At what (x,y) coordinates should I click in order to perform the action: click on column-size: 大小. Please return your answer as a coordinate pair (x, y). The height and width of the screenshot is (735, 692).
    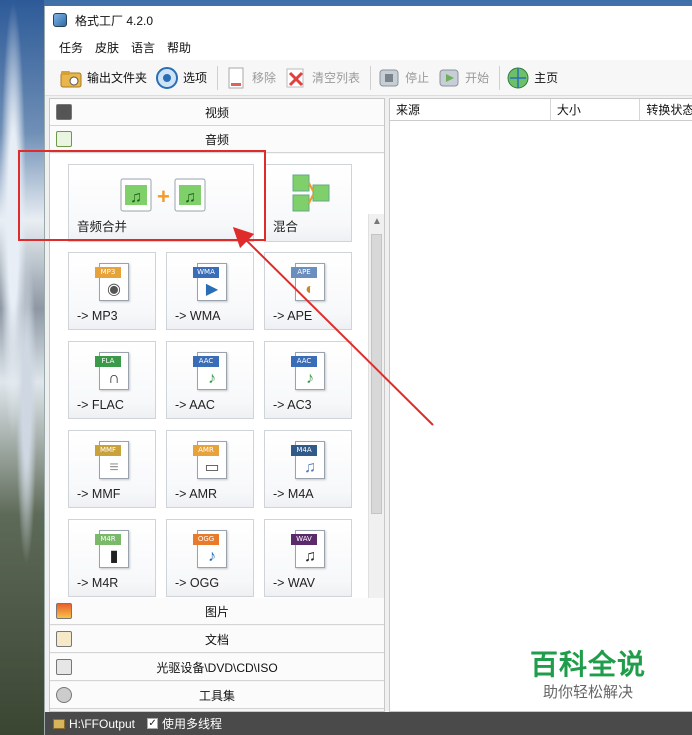
    Looking at the image, I should click on (596, 109).